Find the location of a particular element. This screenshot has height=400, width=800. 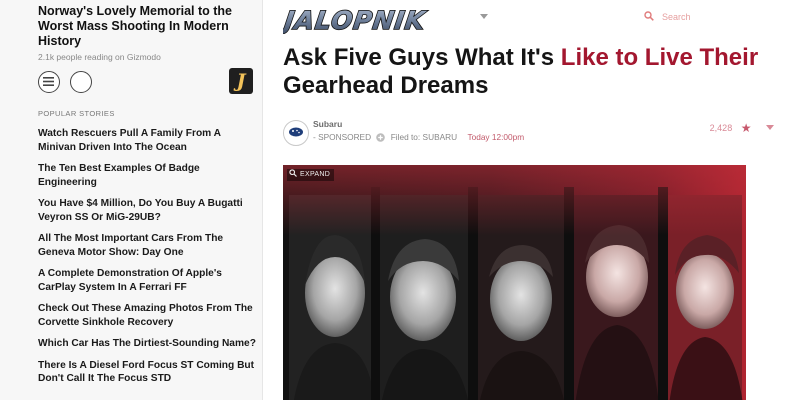

headline-highlight: Like to Live Their is located at coordinates (659, 57).